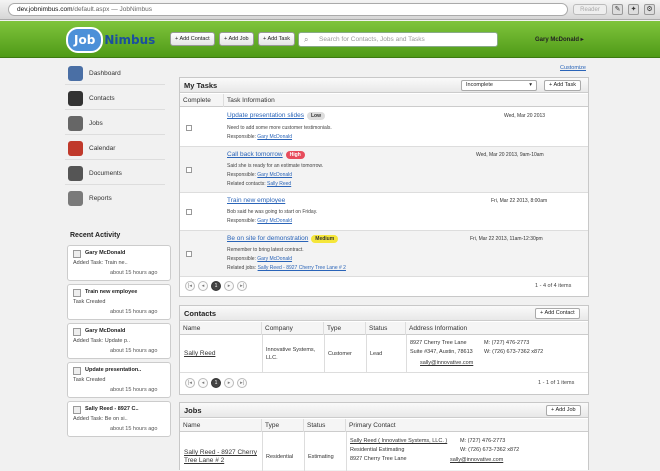  I want to click on contacts-icon, so click(75, 98).